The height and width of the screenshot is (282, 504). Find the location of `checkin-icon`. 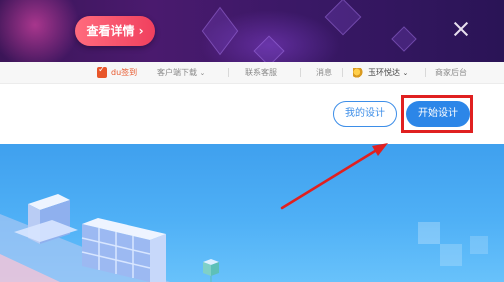

checkin-icon is located at coordinates (102, 71).